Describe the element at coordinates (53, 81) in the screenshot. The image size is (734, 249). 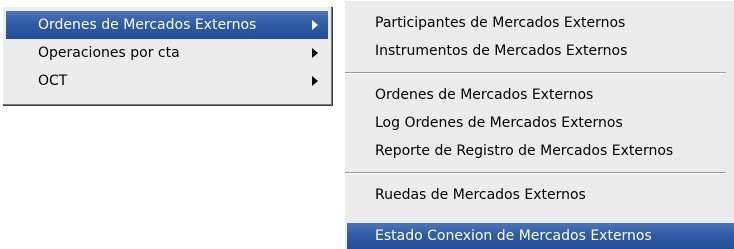
I see `menu-item-label: OCT` at that location.